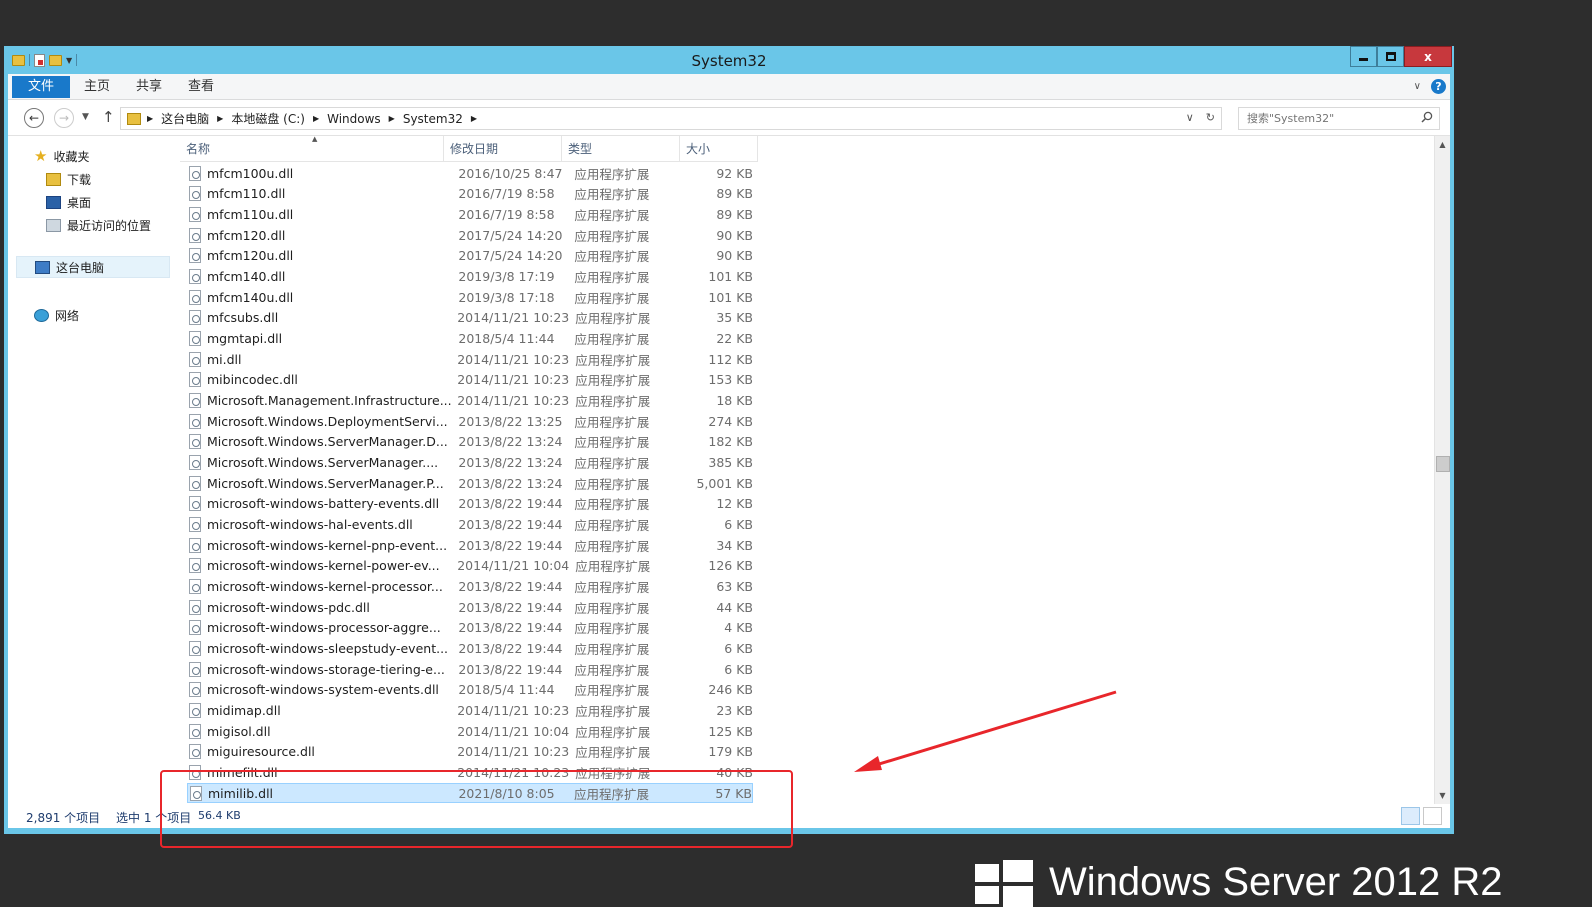  Describe the element at coordinates (1427, 117) in the screenshot. I see `search-icon` at that location.